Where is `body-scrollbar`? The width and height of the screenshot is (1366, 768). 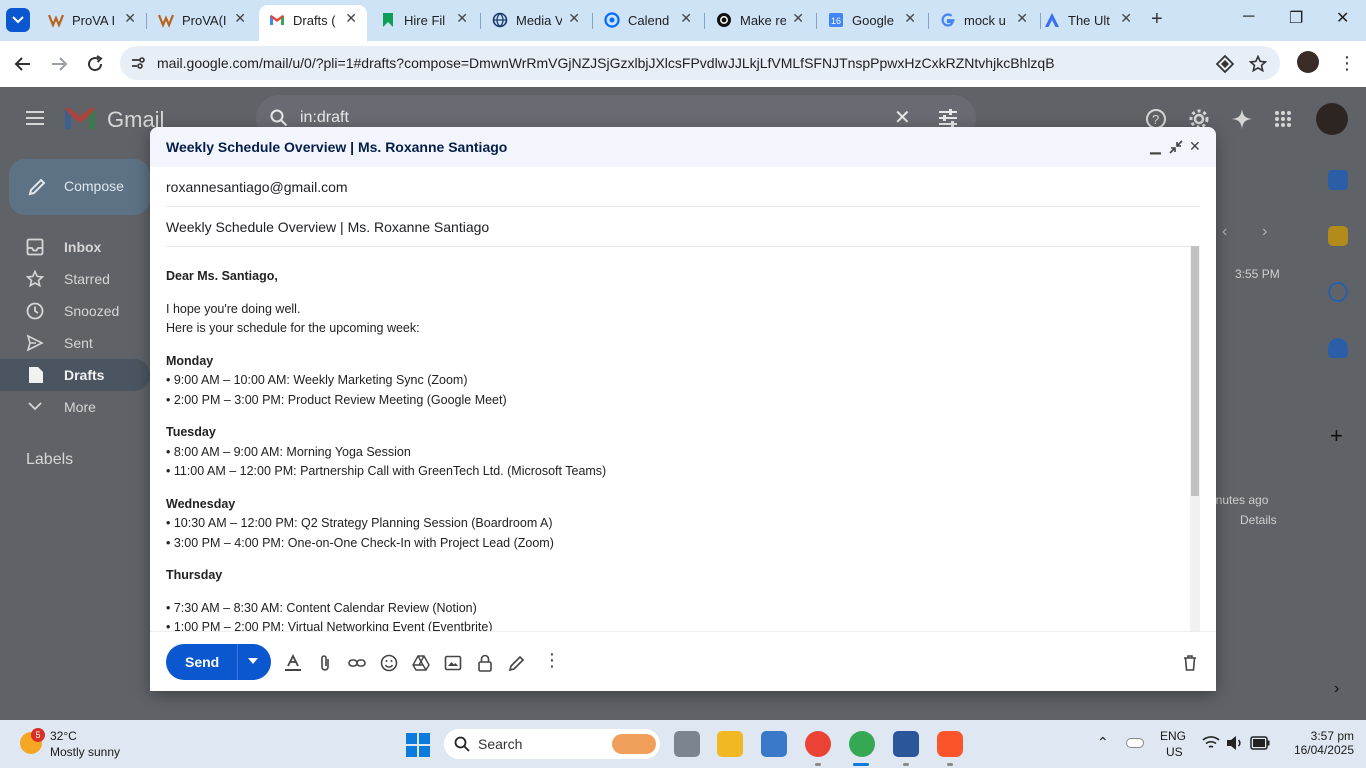
body-scrollbar is located at coordinates (1195, 439).